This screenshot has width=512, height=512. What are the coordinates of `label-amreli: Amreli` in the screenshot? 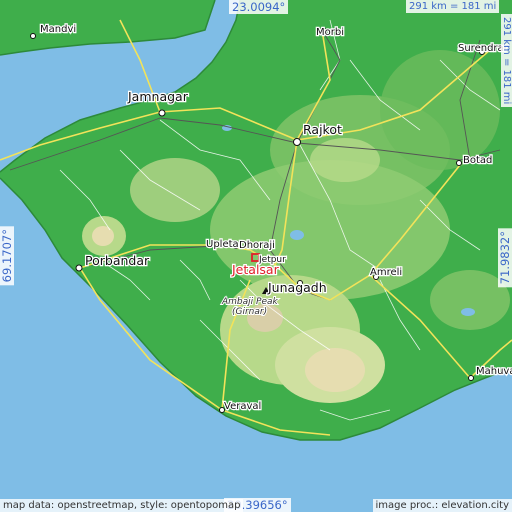 It's located at (386, 272).